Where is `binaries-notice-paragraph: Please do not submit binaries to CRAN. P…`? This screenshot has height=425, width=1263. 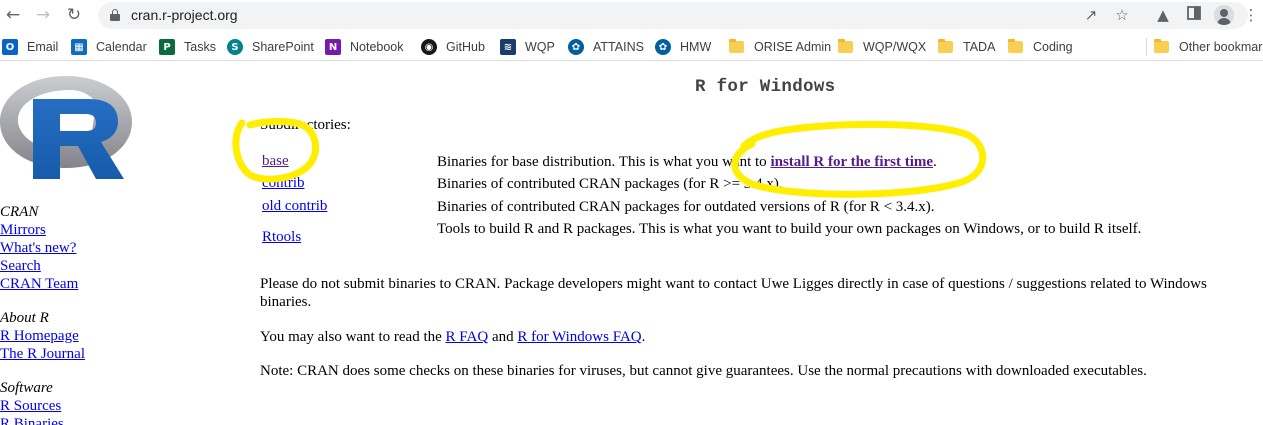
binaries-notice-paragraph: Please do not submit binaries to CRAN. P… is located at coordinates (733, 293).